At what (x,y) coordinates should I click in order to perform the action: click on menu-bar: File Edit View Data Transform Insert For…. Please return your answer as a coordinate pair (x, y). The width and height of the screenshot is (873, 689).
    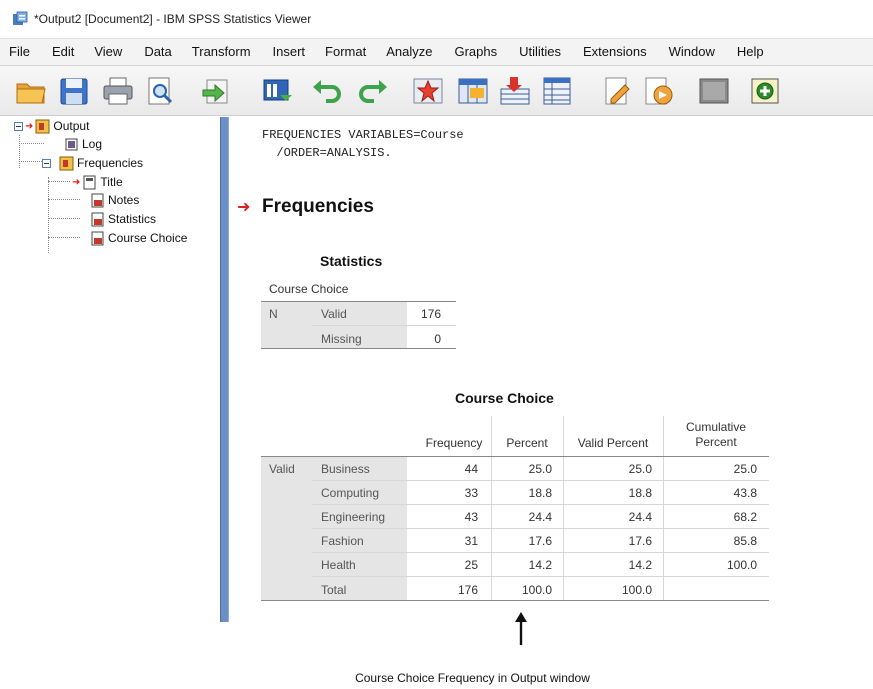
    Looking at the image, I should click on (436, 52).